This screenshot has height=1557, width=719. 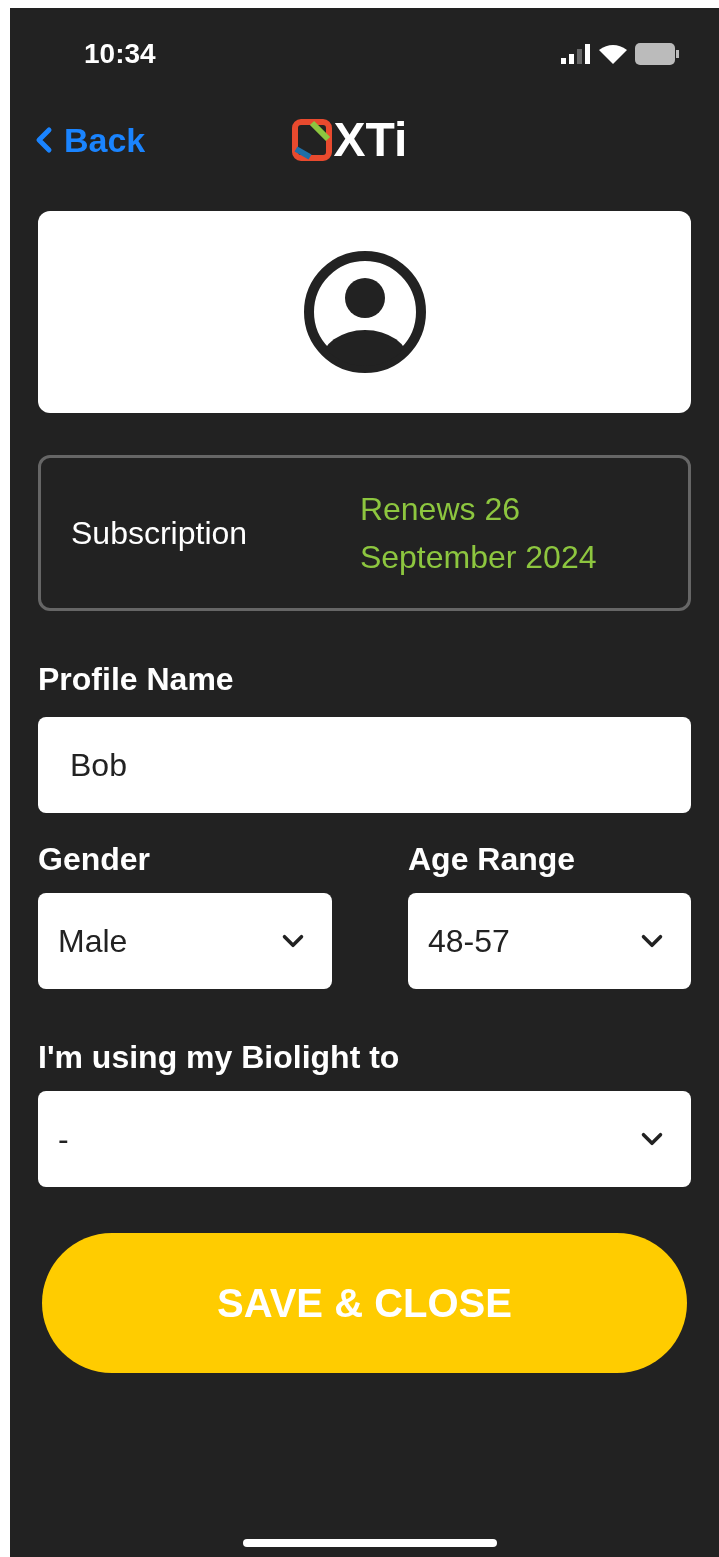 I want to click on field-label: Gender, so click(x=95, y=859).